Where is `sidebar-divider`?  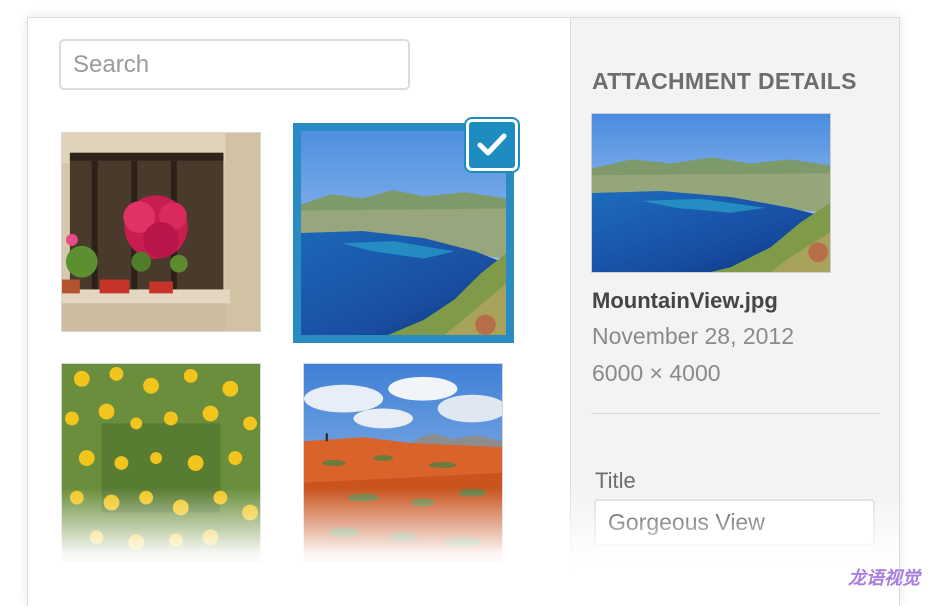 sidebar-divider is located at coordinates (735, 413).